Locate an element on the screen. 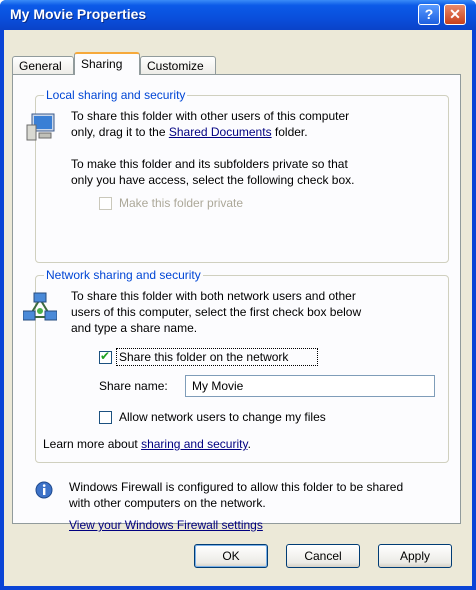  allow-change-checkbox is located at coordinates (105, 417).